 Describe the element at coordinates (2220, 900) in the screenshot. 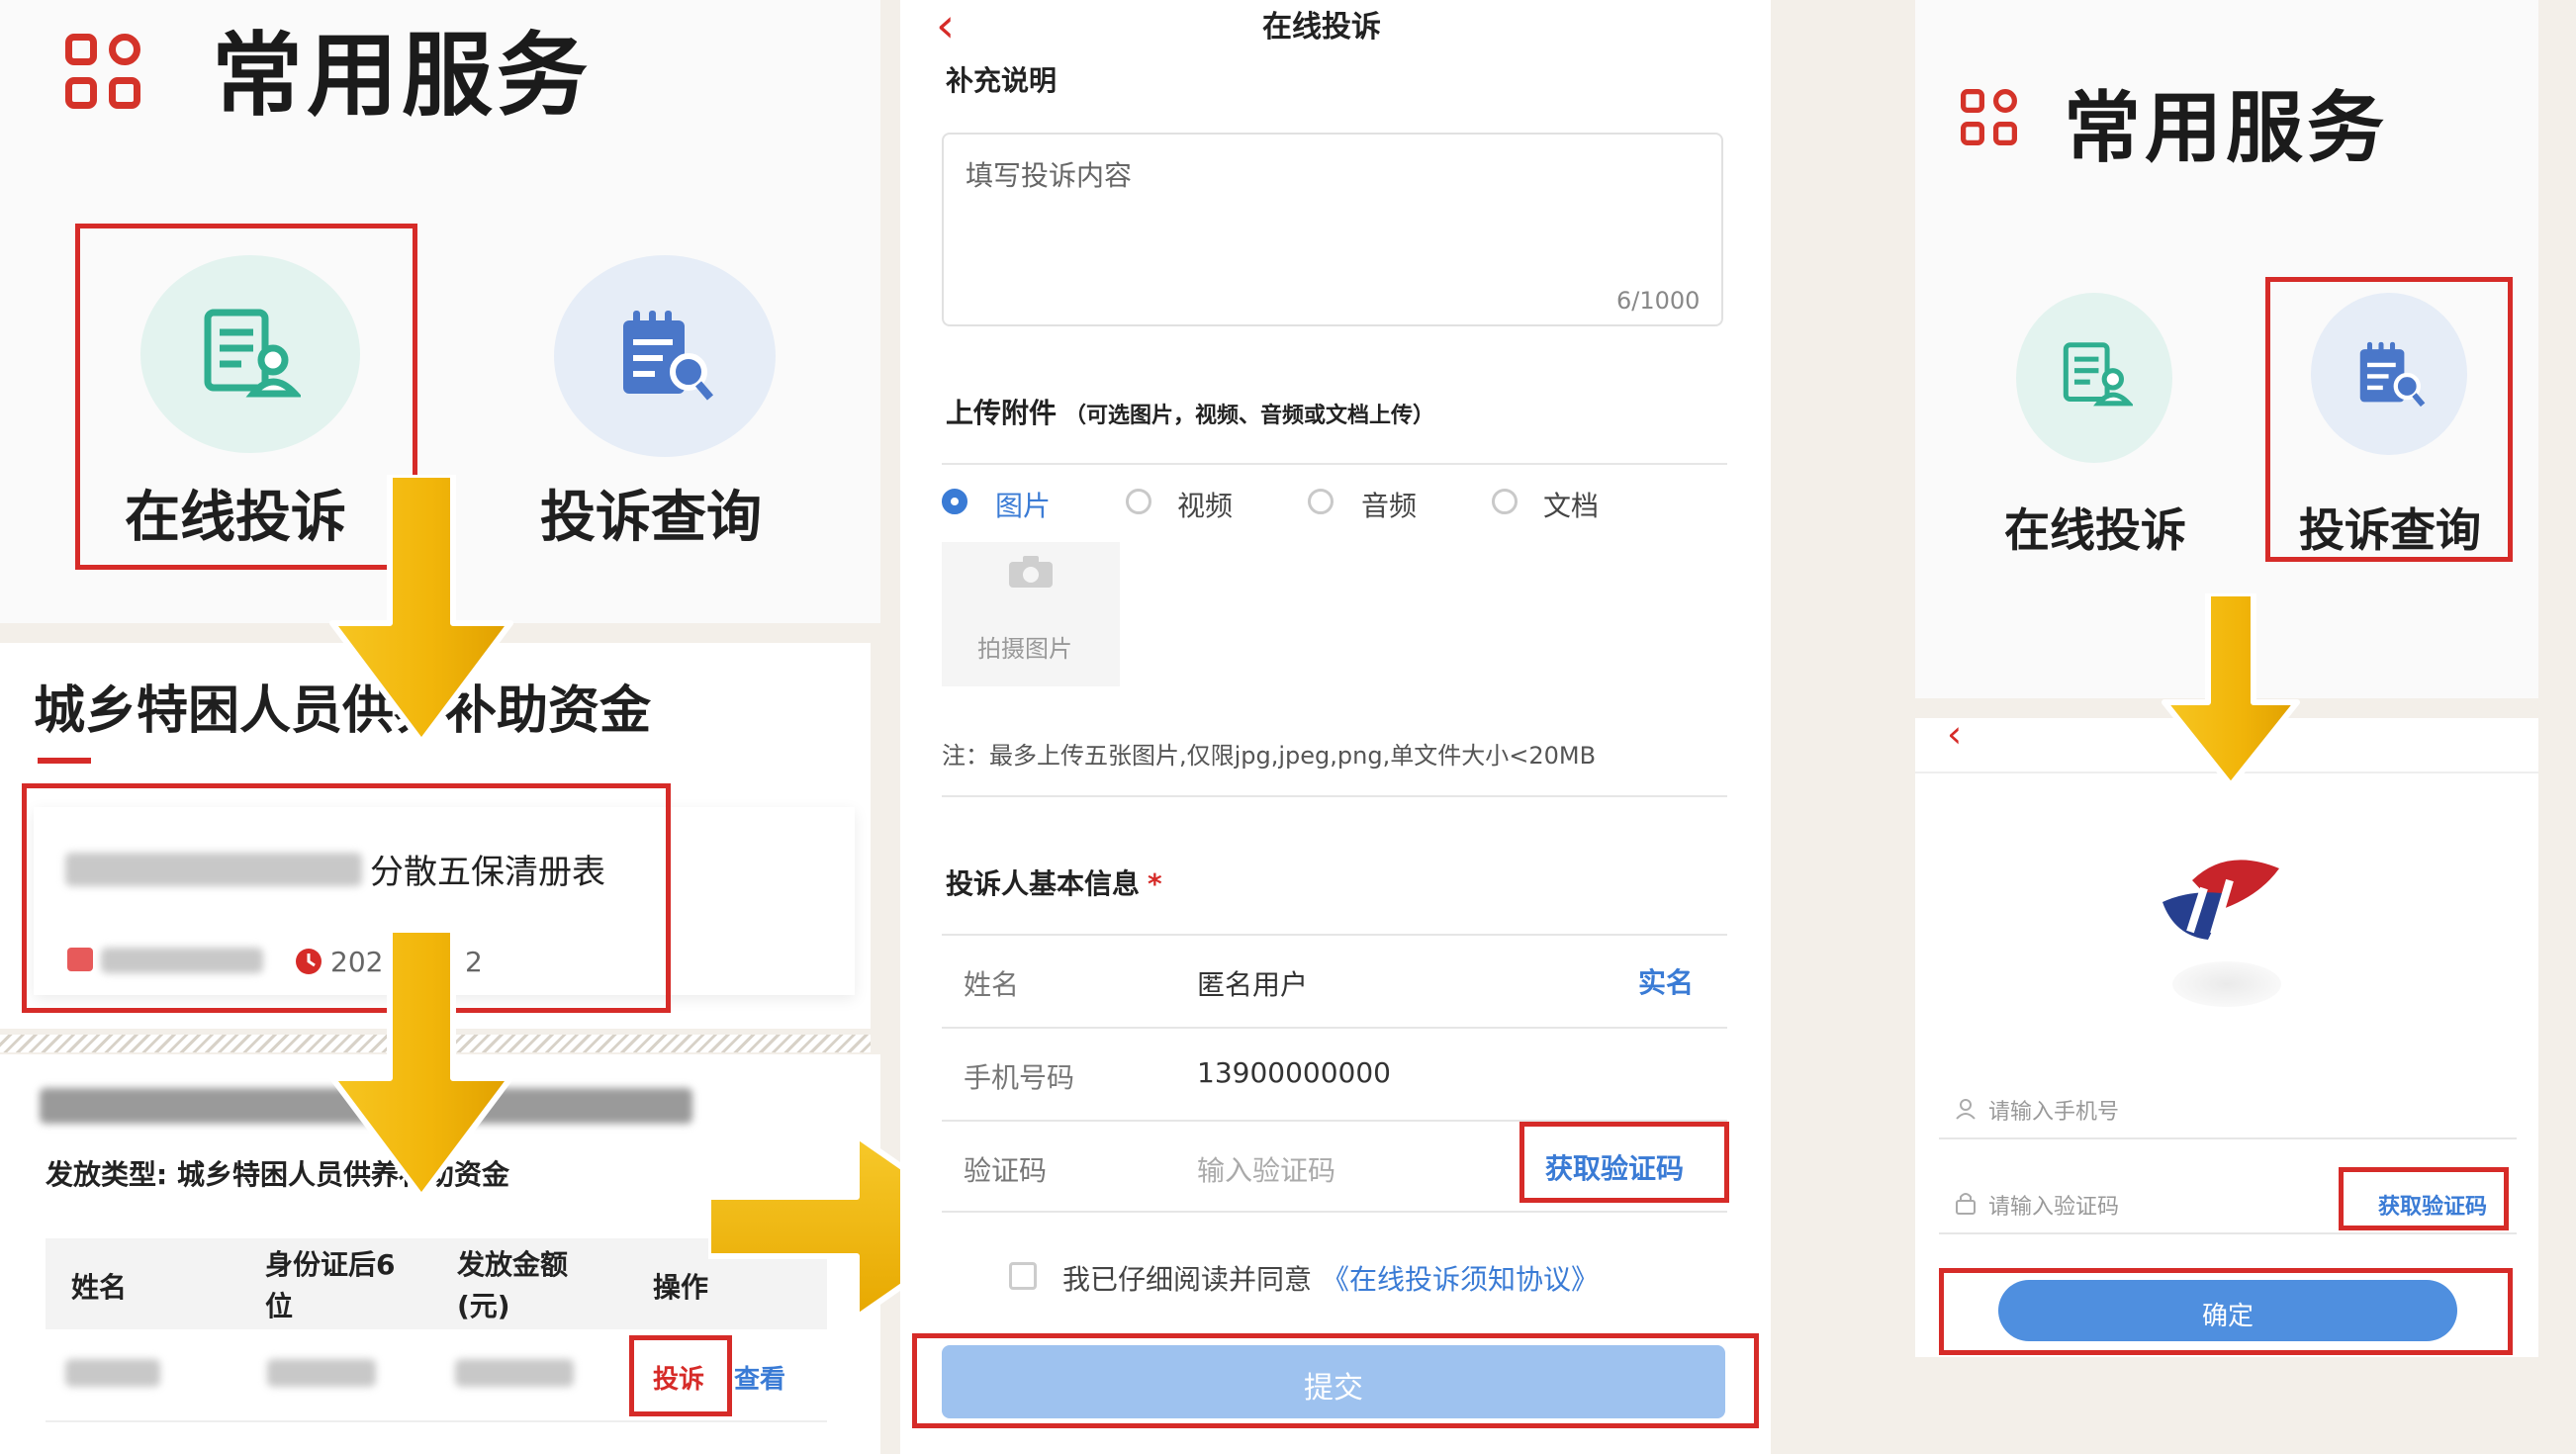

I see `logo` at that location.